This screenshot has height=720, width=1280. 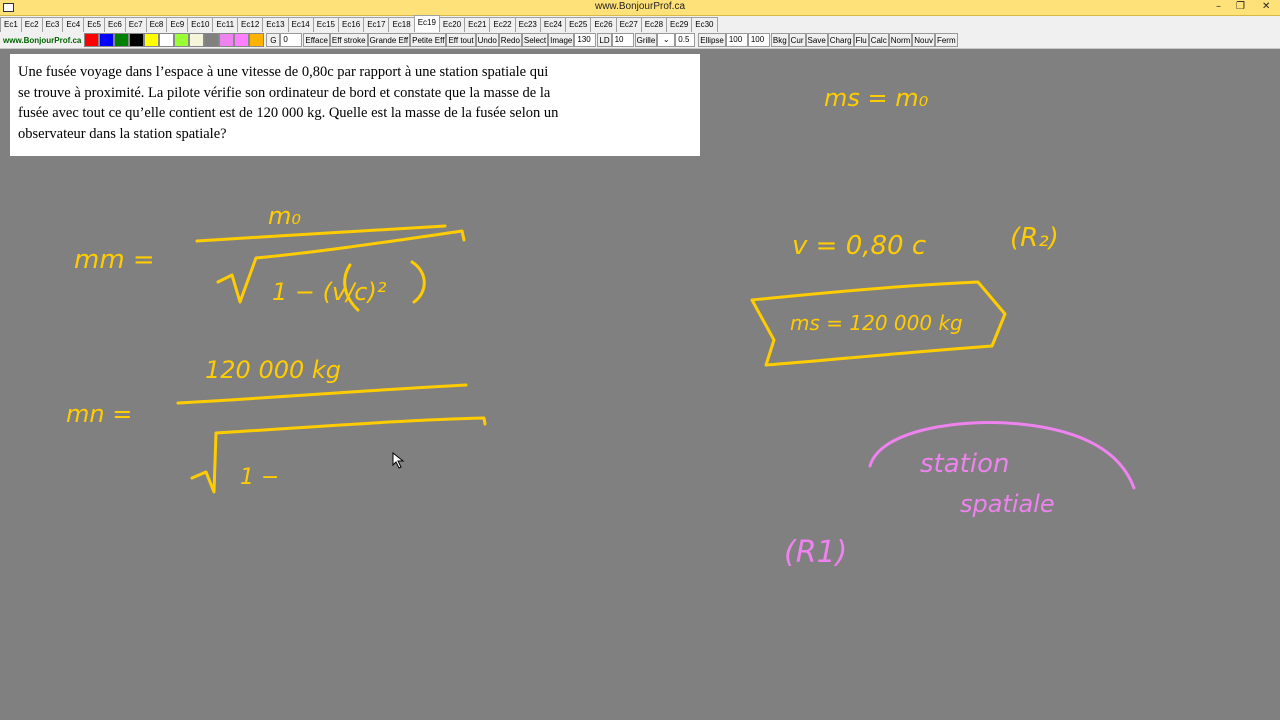 What do you see at coordinates (815, 552) in the screenshot?
I see `frame-r1-label: (R1)` at bounding box center [815, 552].